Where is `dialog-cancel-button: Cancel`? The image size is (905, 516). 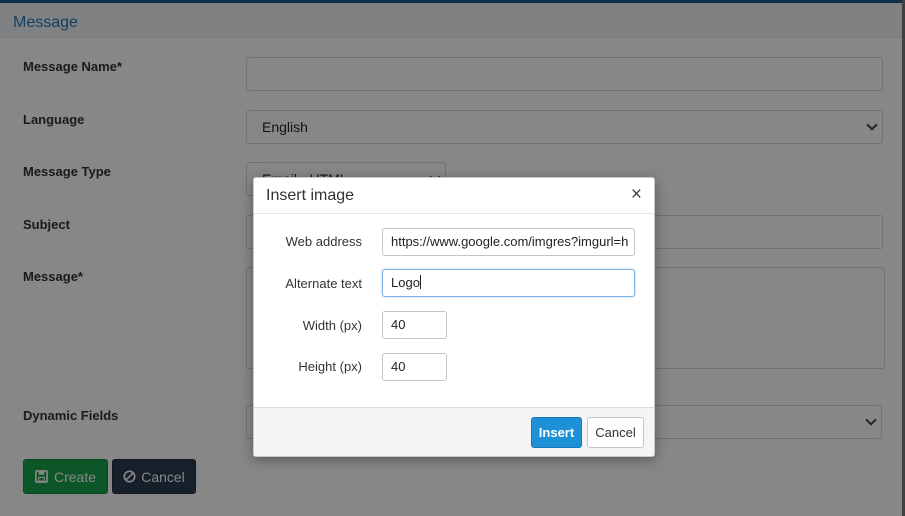 dialog-cancel-button: Cancel is located at coordinates (615, 432).